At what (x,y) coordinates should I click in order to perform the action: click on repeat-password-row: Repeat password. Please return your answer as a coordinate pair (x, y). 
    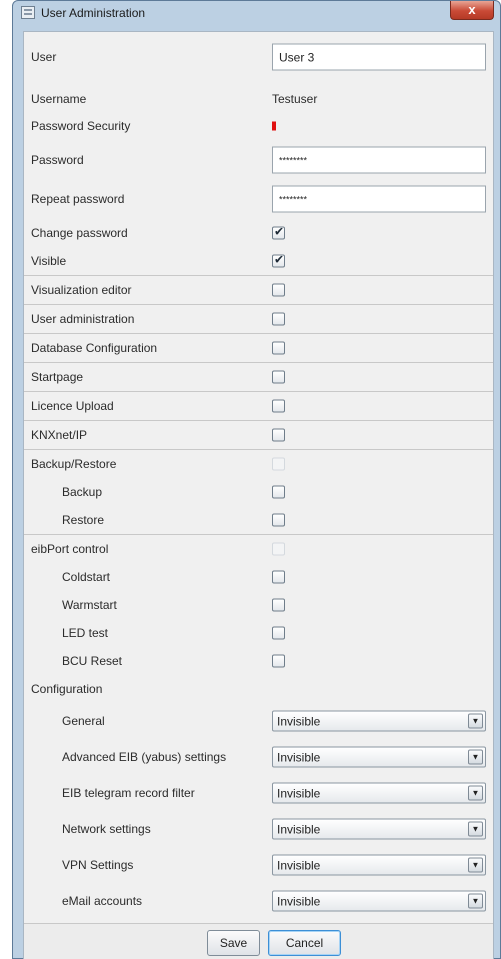
    Looking at the image, I should click on (258, 199).